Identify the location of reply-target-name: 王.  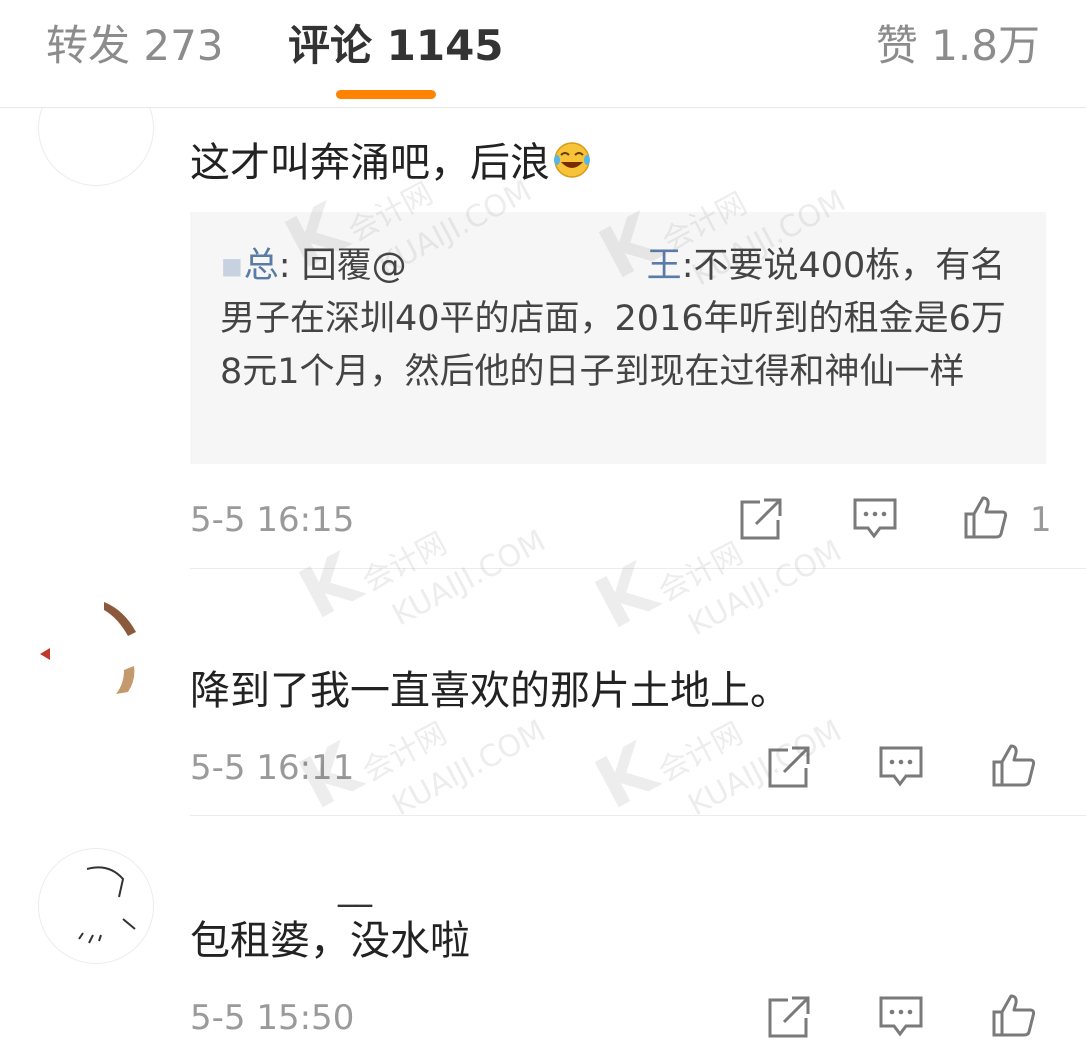
(664, 266).